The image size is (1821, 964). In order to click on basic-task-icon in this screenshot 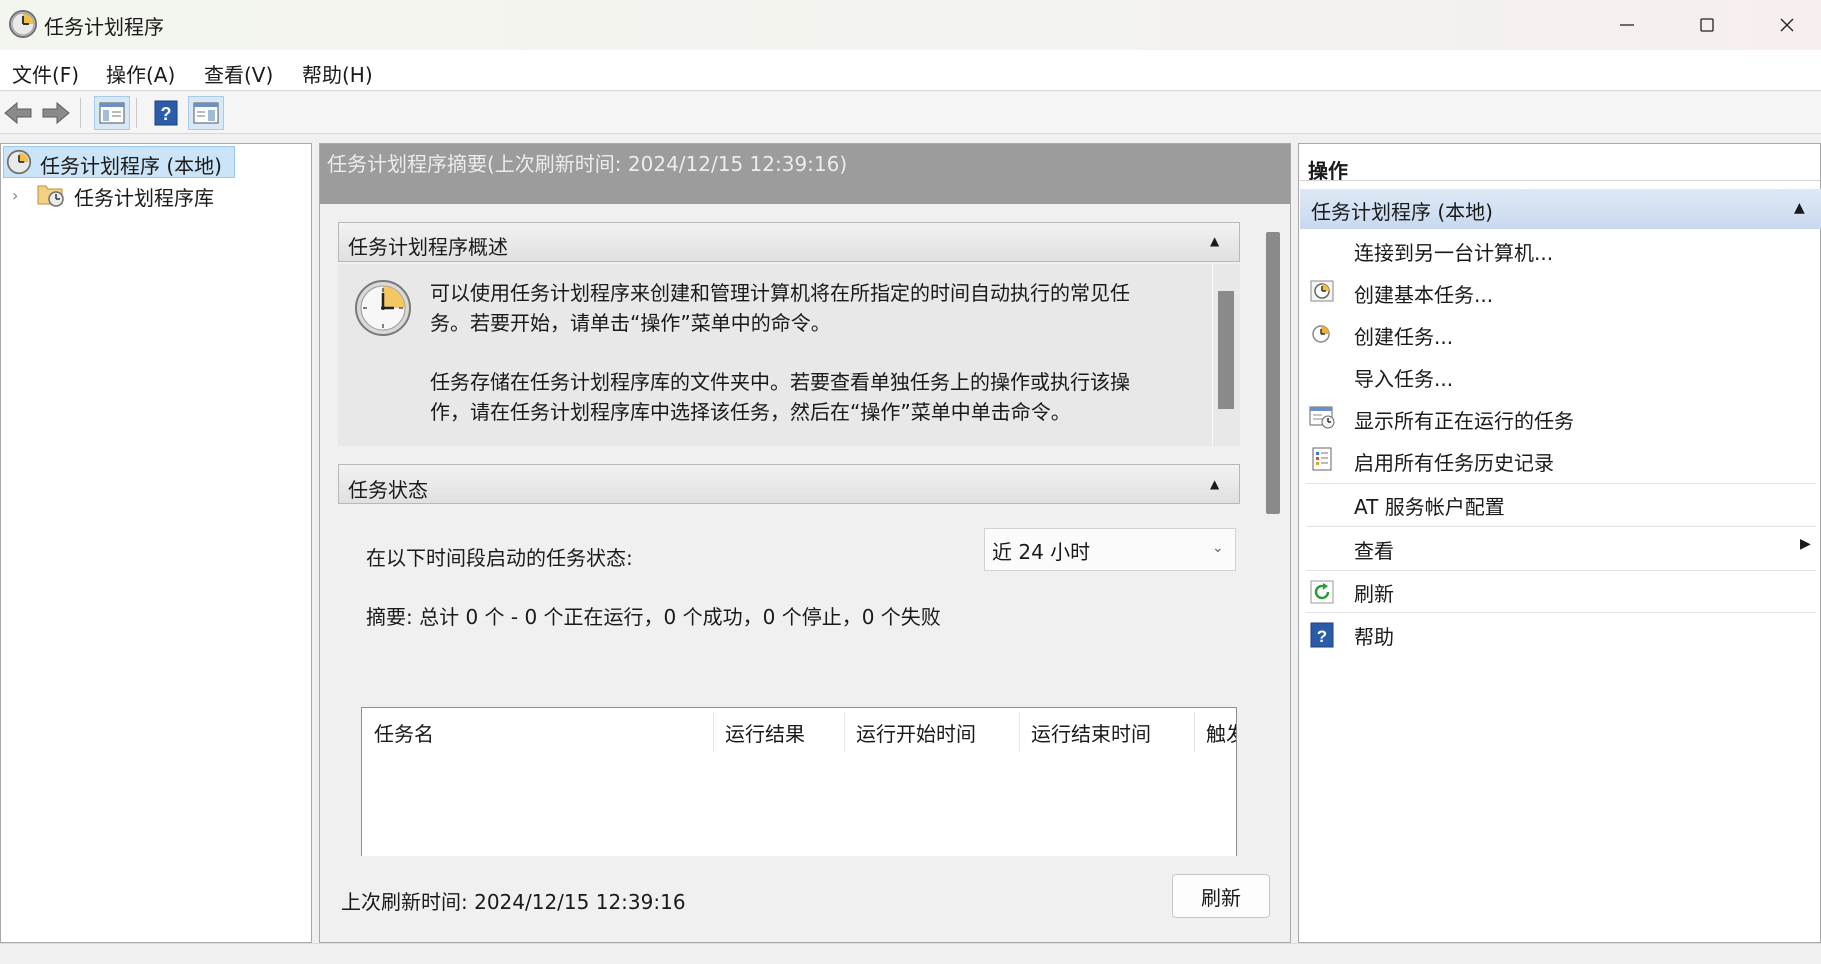, I will do `click(1322, 291)`.